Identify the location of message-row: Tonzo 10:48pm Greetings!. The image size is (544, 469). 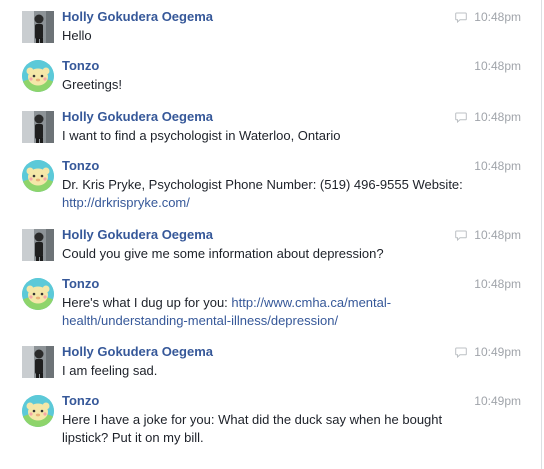
(270, 76).